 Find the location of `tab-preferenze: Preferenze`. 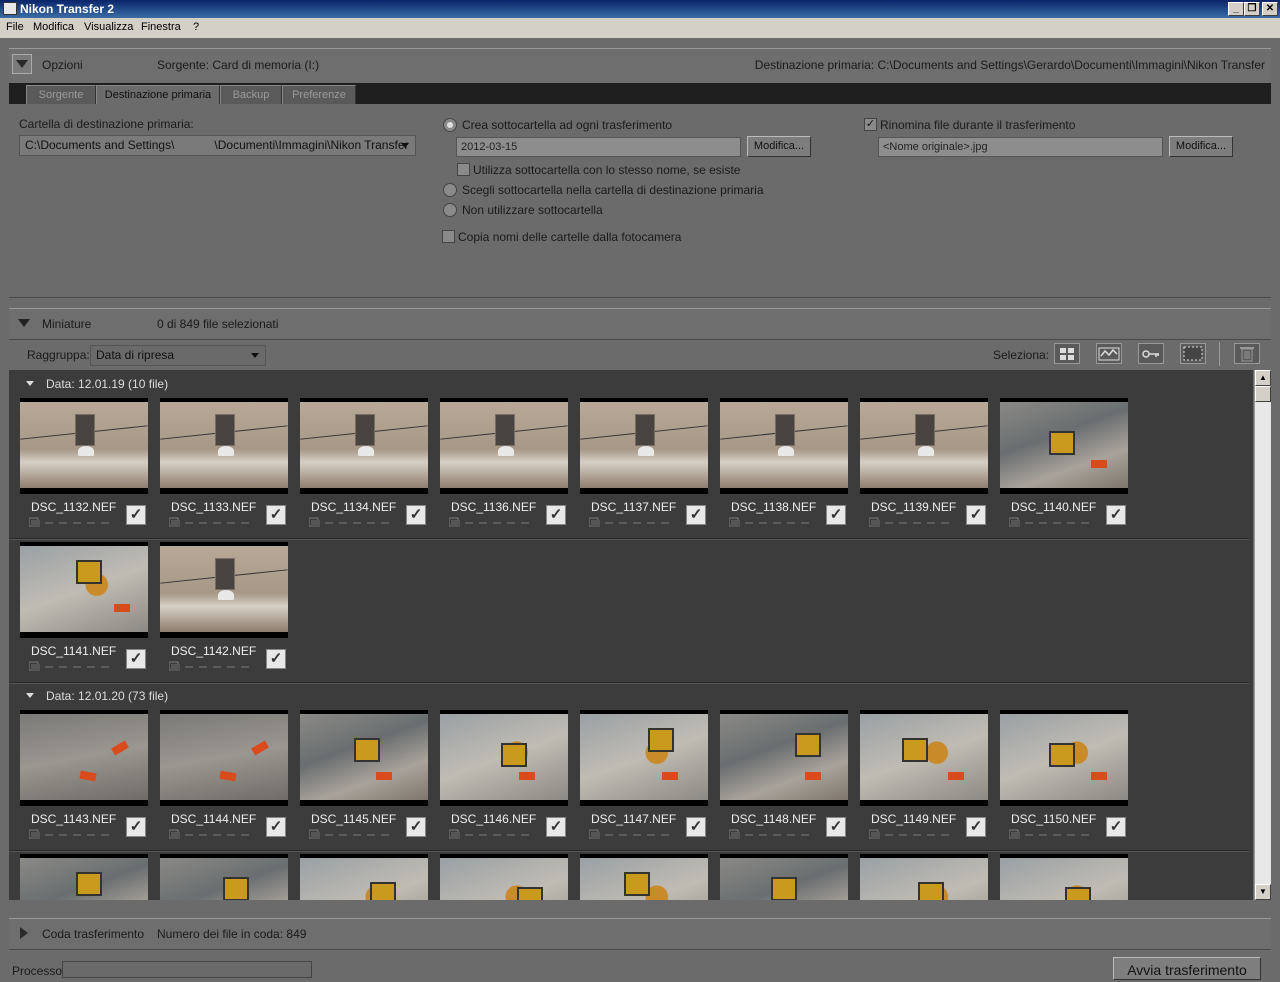

tab-preferenze: Preferenze is located at coordinates (319, 94).